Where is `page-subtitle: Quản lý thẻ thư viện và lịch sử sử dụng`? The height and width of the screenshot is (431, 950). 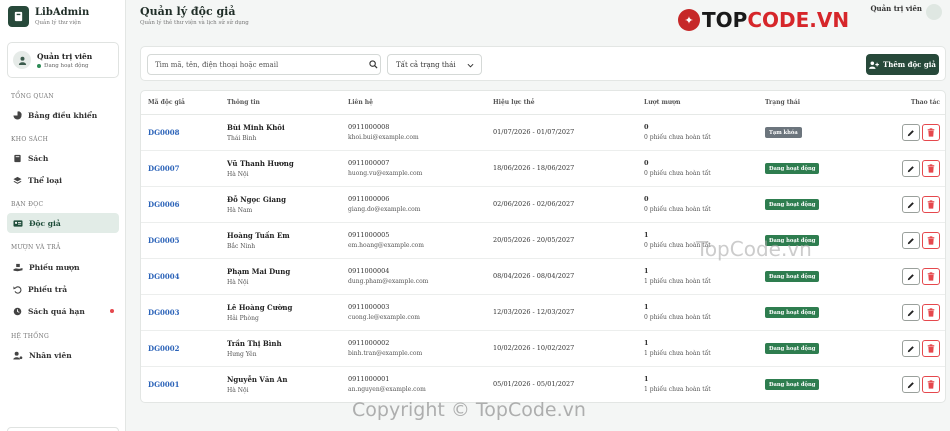 page-subtitle: Quản lý thẻ thư viện và lịch sử sử dụng is located at coordinates (194, 23).